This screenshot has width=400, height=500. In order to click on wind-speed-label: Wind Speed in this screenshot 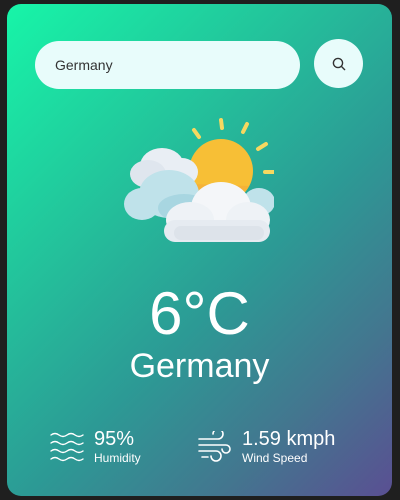, I will do `click(275, 458)`.